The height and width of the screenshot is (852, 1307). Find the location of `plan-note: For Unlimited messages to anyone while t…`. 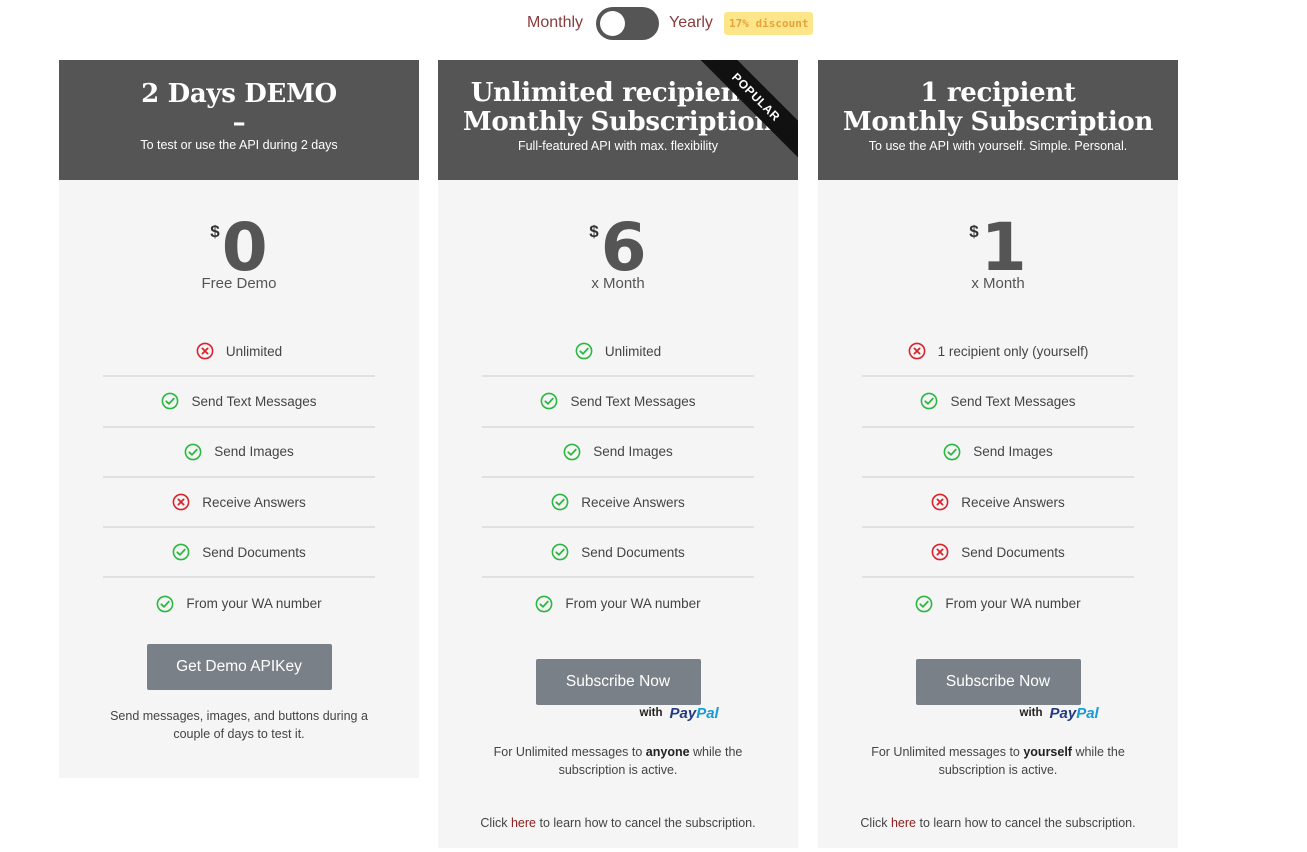

plan-note: For Unlimited messages to anyone while t… is located at coordinates (618, 761).